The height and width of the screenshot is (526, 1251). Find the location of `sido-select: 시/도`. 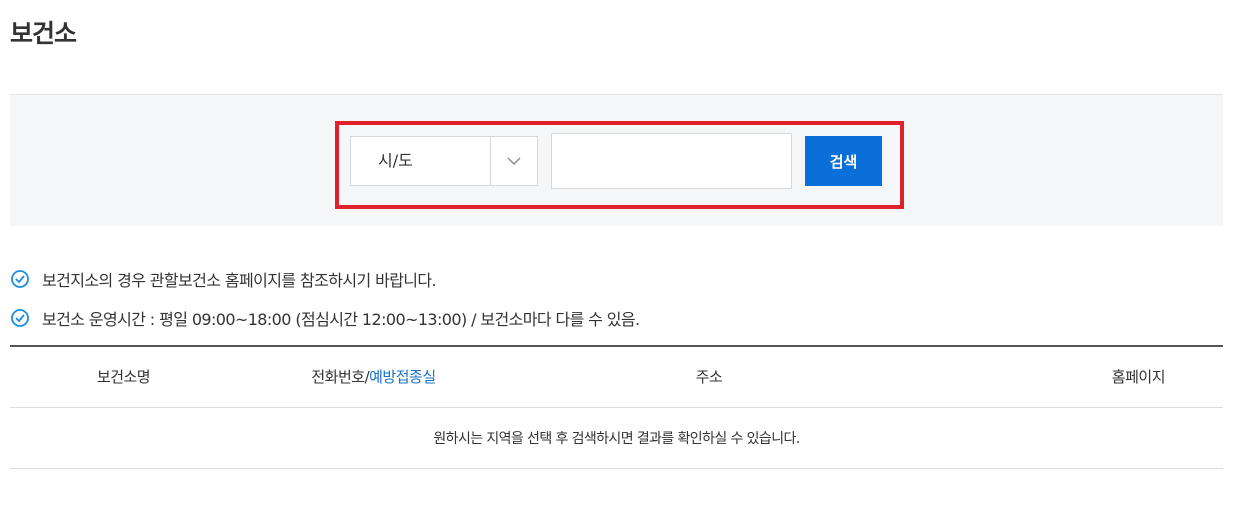

sido-select: 시/도 is located at coordinates (444, 161).